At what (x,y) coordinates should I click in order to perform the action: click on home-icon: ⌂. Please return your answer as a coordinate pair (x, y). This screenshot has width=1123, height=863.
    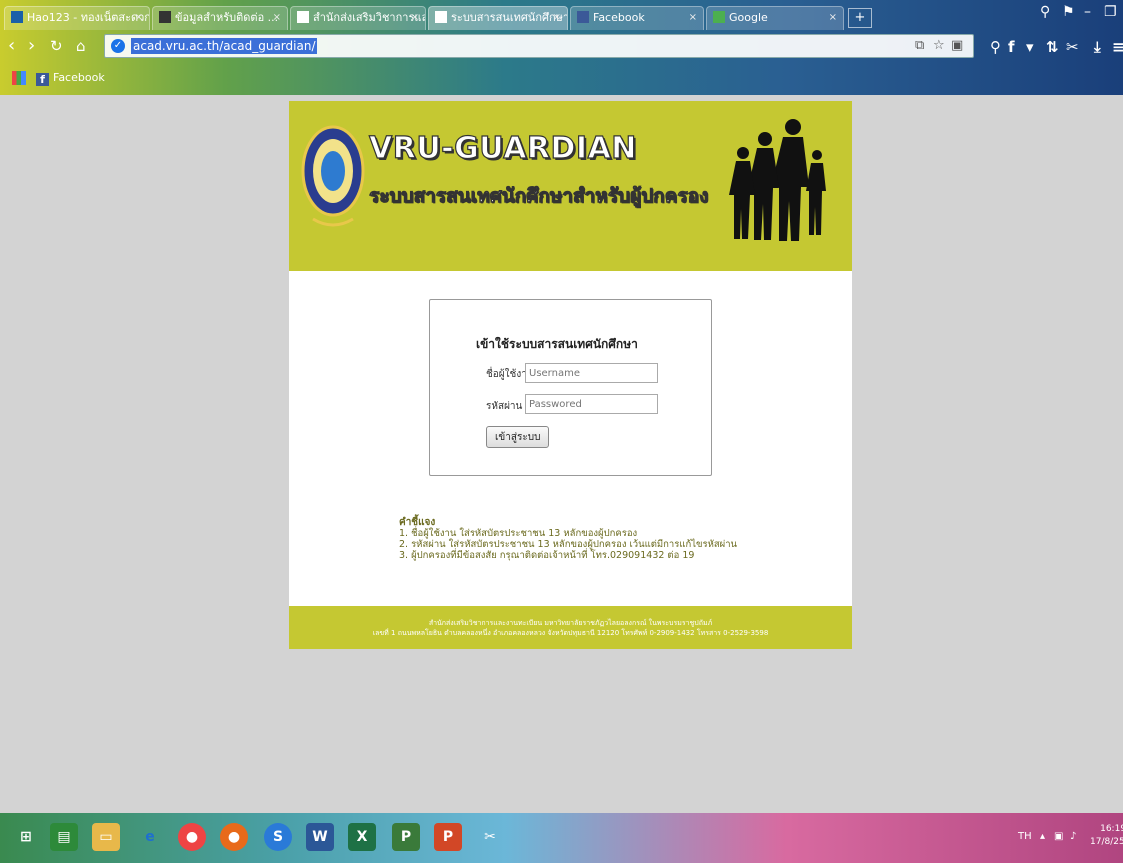
    Looking at the image, I should click on (81, 46).